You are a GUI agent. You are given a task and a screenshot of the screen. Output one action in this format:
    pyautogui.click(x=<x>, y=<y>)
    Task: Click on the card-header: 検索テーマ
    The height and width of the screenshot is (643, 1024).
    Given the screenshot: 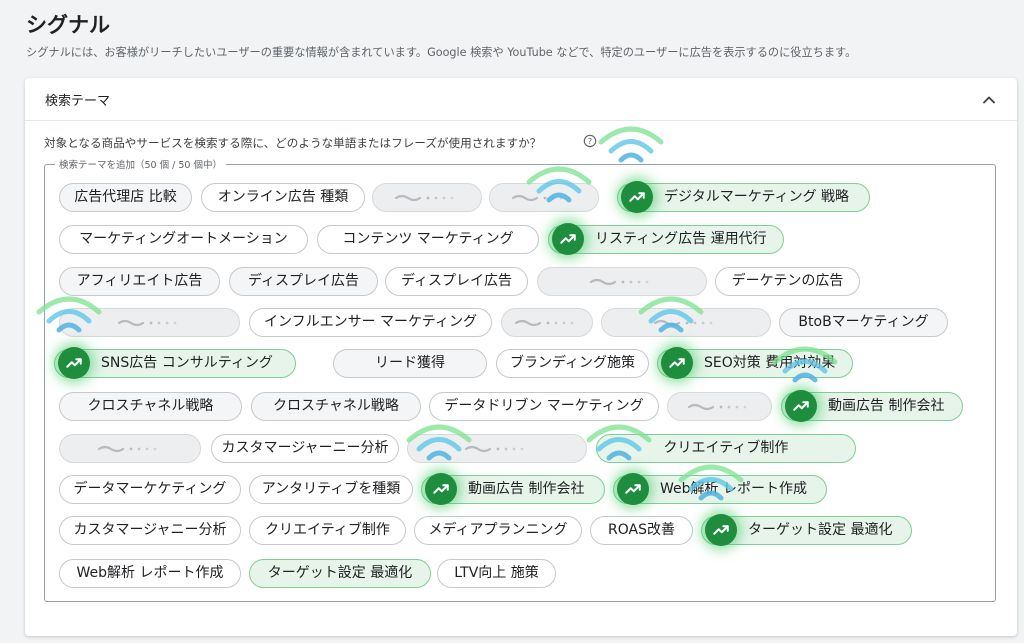 What is the action you would take?
    pyautogui.click(x=521, y=99)
    